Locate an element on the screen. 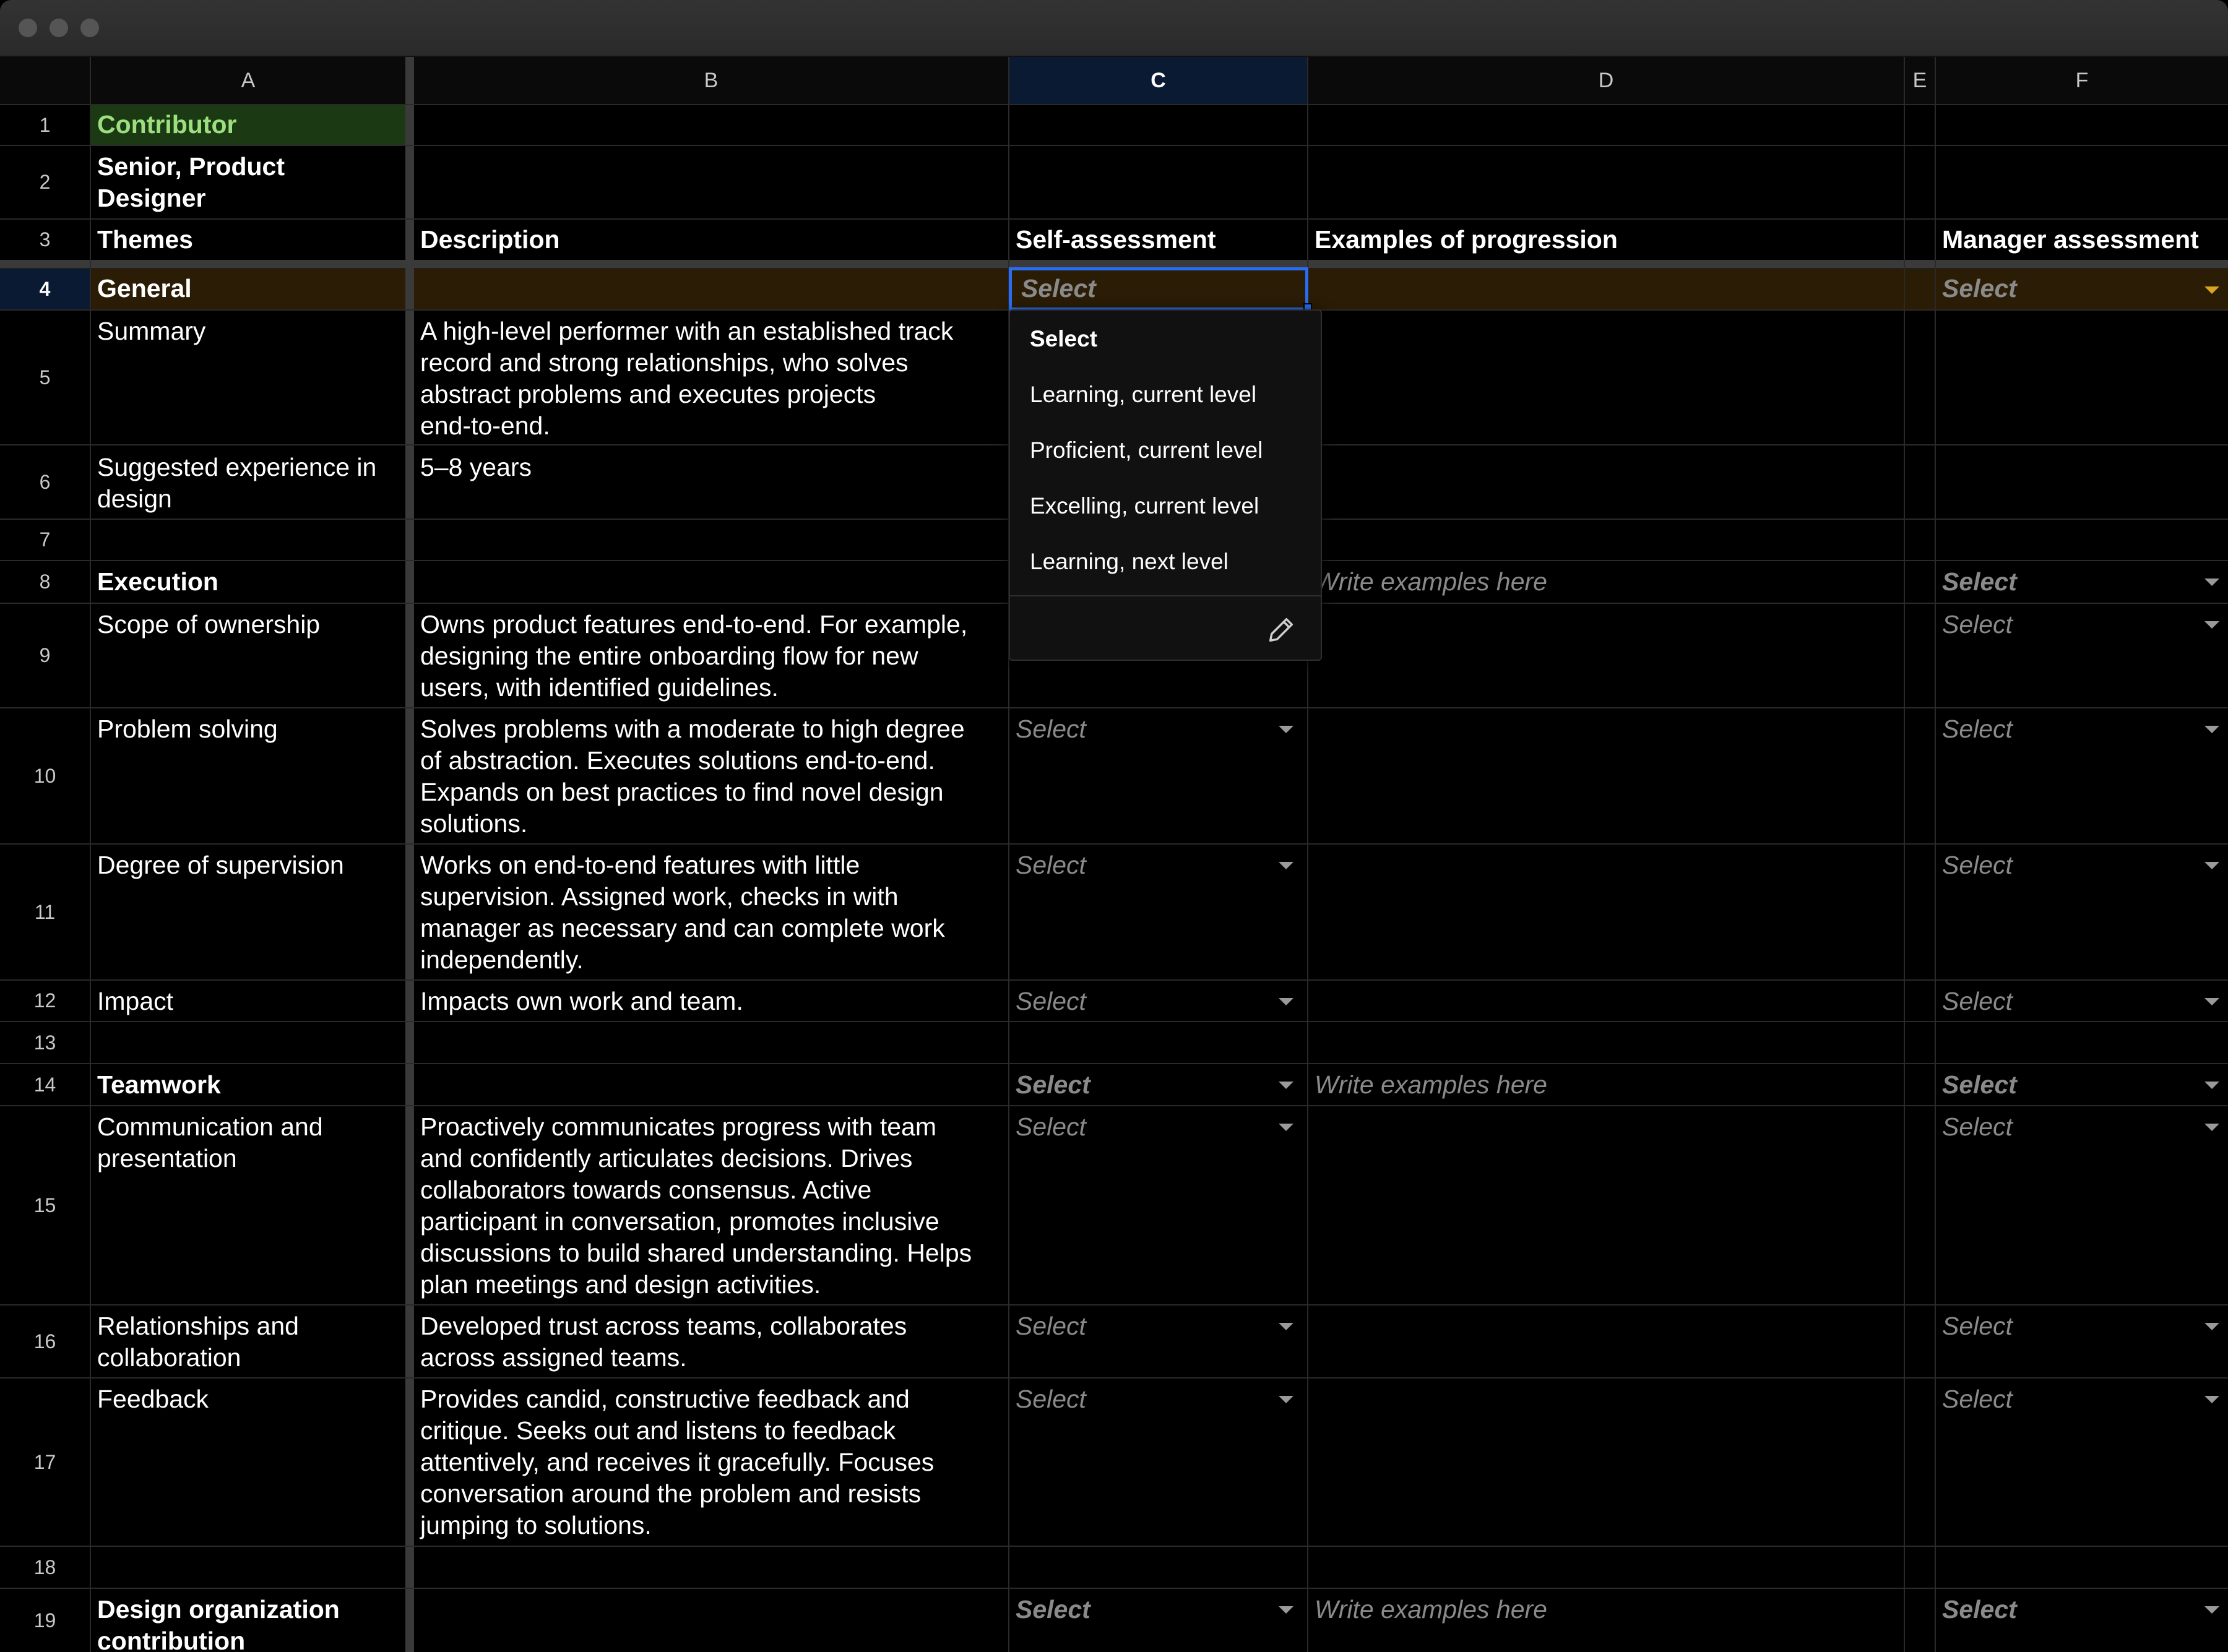 Image resolution: width=2228 pixels, height=1652 pixels. dropdown-option-excelling-current: Excelling, current level is located at coordinates (1145, 507).